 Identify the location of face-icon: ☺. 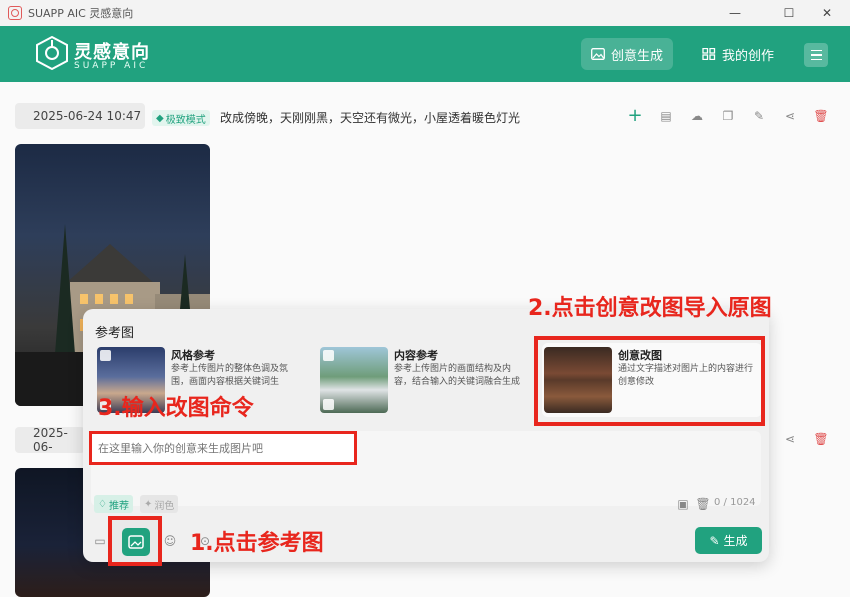
(170, 541).